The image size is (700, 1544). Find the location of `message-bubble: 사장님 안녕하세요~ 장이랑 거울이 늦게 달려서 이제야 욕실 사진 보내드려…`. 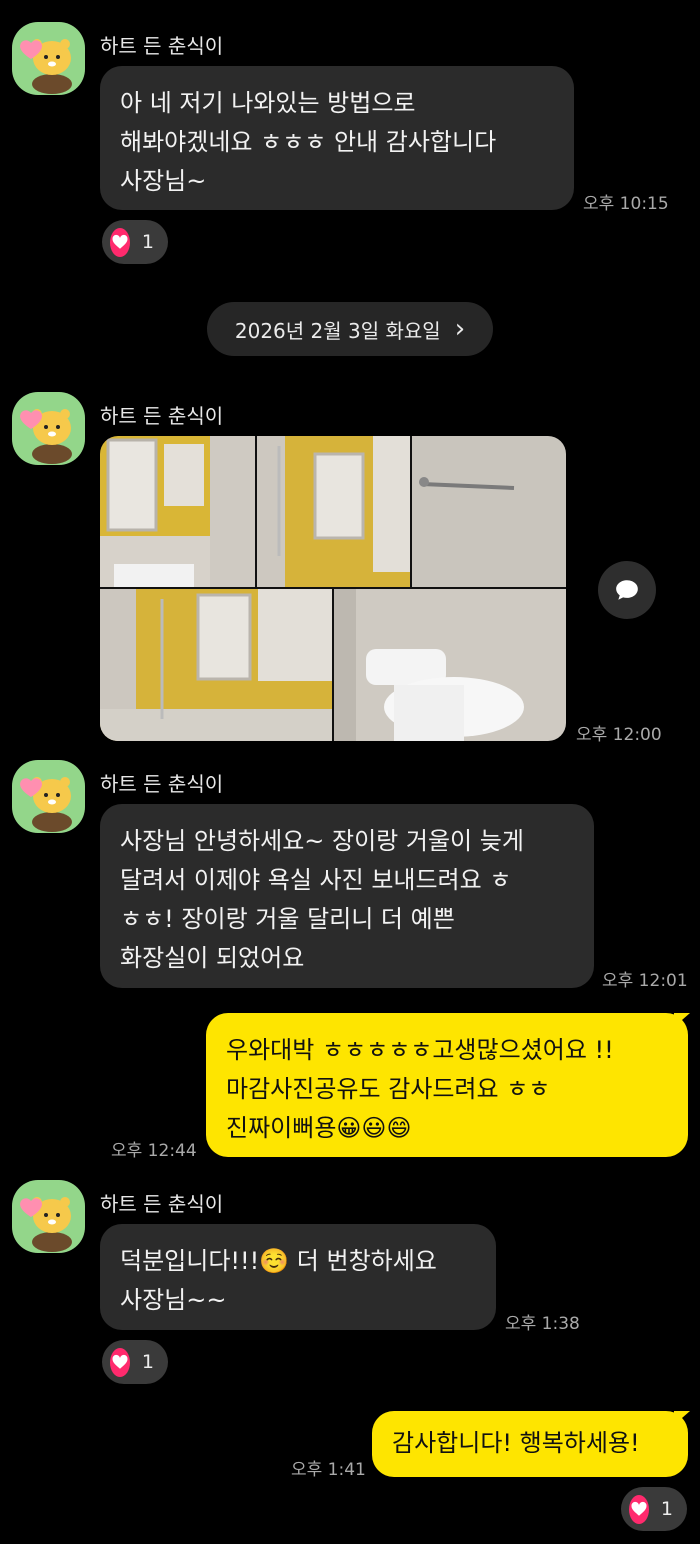

message-bubble: 사장님 안녕하세요~ 장이랑 거울이 늦게 달려서 이제야 욕실 사진 보내드려… is located at coordinates (347, 896).